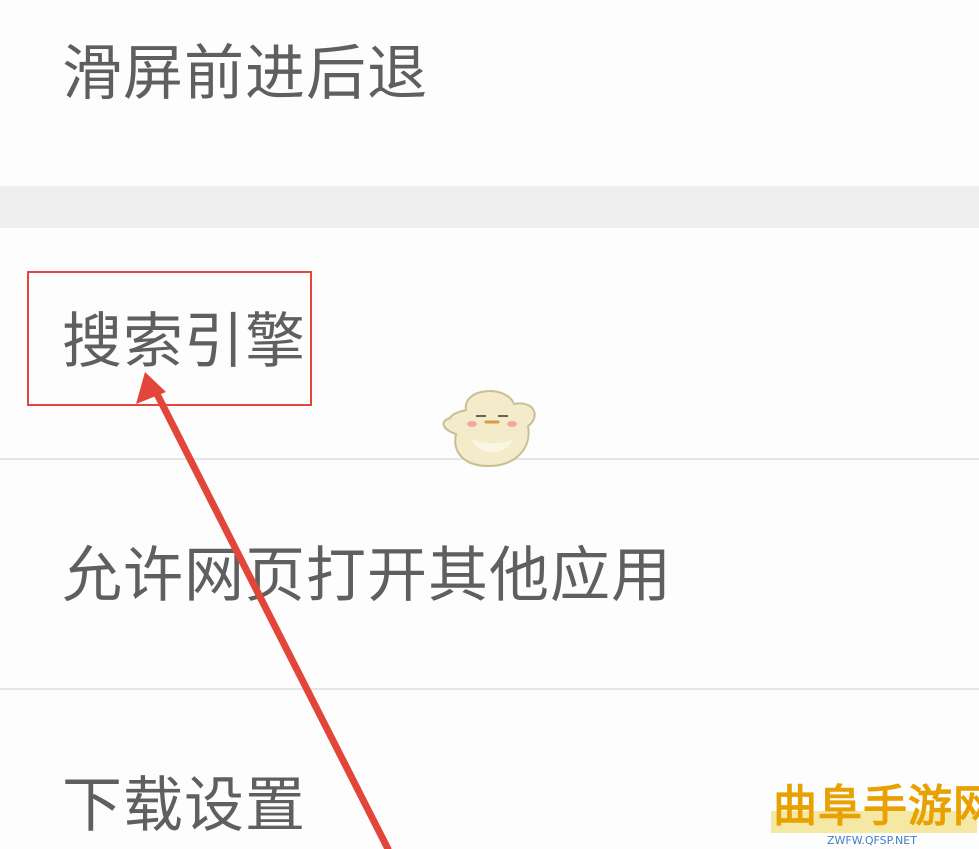  I want to click on watermark-title: 曲阜手游网, so click(876, 806).